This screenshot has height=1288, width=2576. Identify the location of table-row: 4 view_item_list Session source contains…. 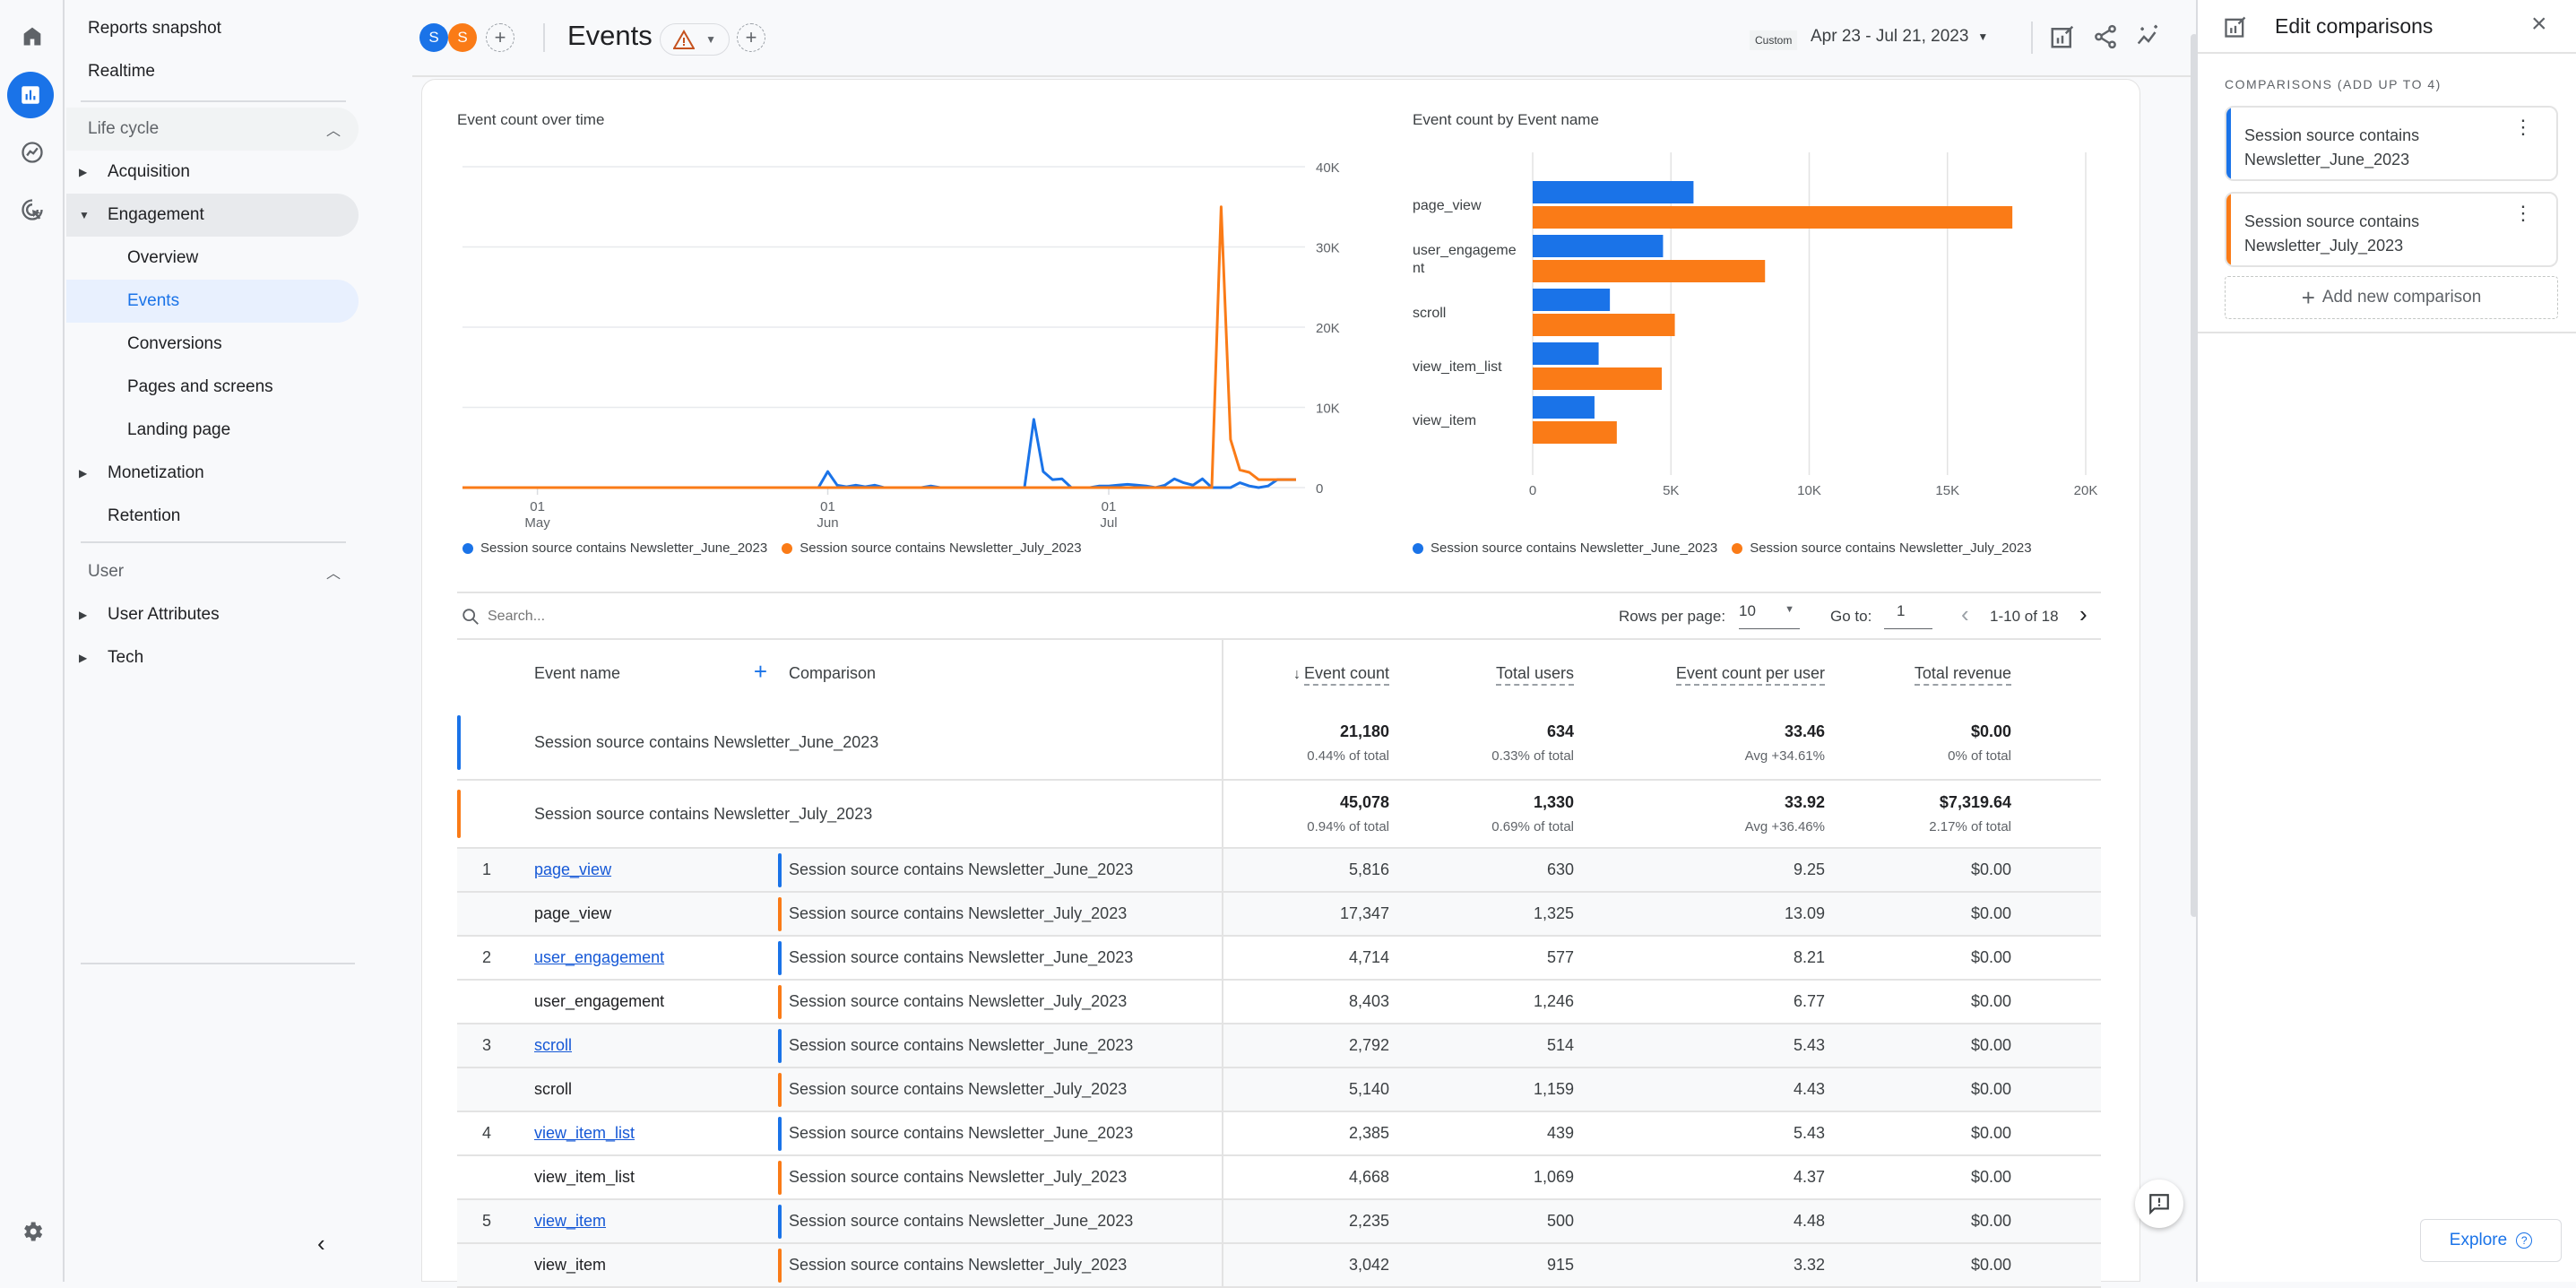
(1279, 1133).